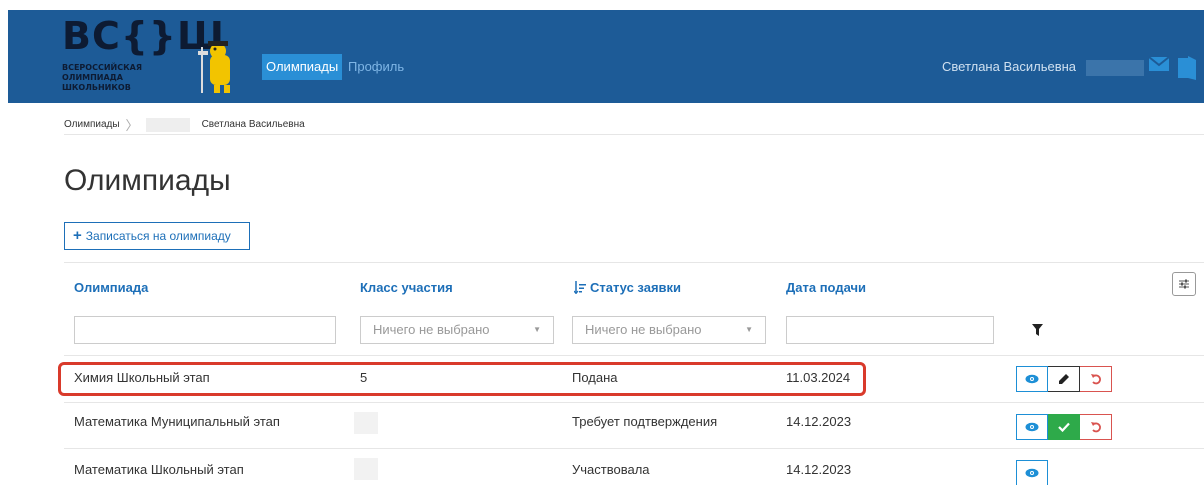  I want to click on page-title: Олимпиады, so click(147, 180).